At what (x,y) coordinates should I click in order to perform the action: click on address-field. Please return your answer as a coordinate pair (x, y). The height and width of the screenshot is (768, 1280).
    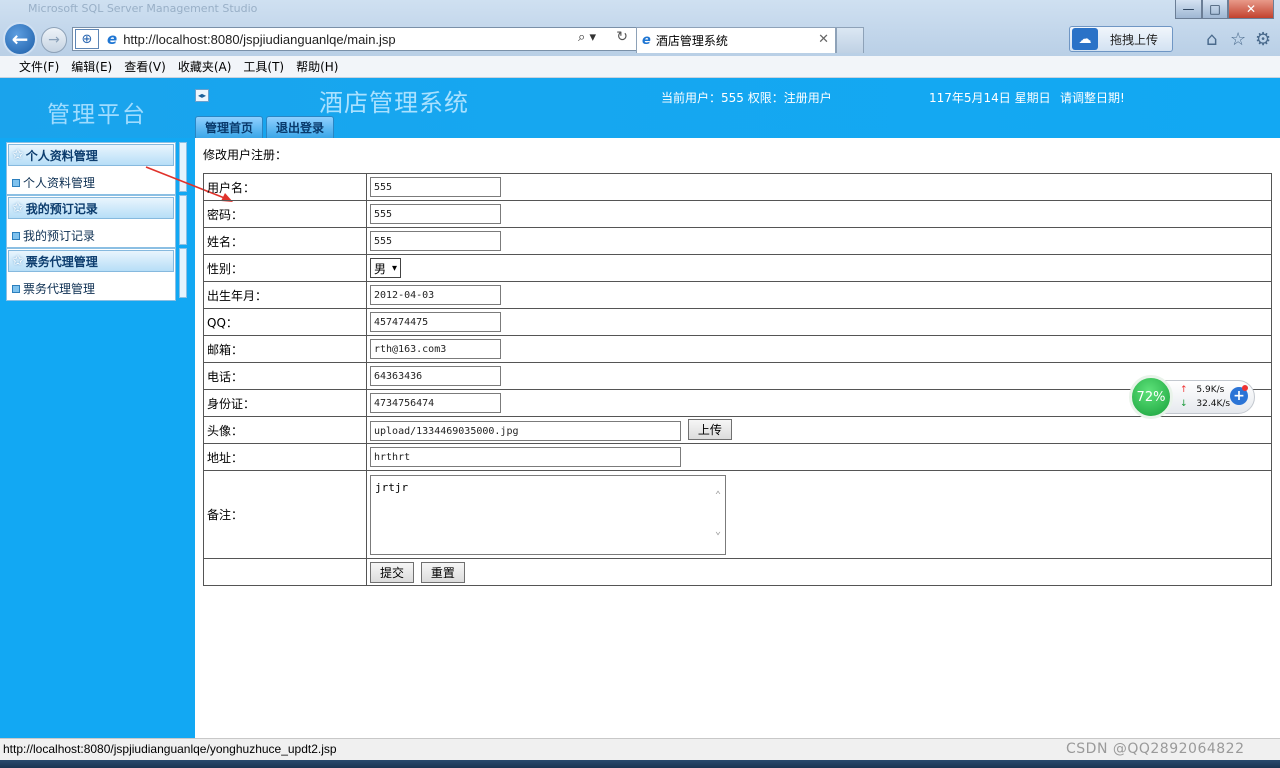
    Looking at the image, I should click on (525, 457).